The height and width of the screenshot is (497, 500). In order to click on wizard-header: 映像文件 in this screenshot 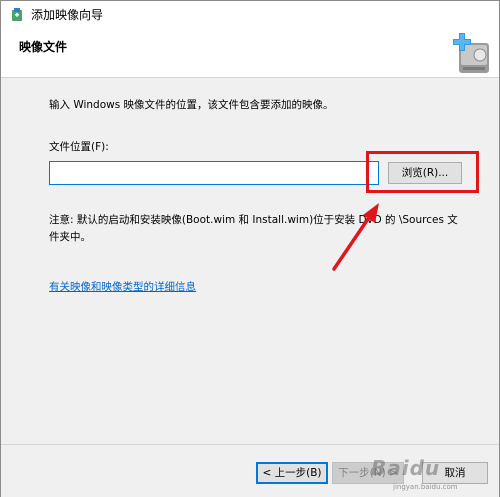, I will do `click(250, 53)`.